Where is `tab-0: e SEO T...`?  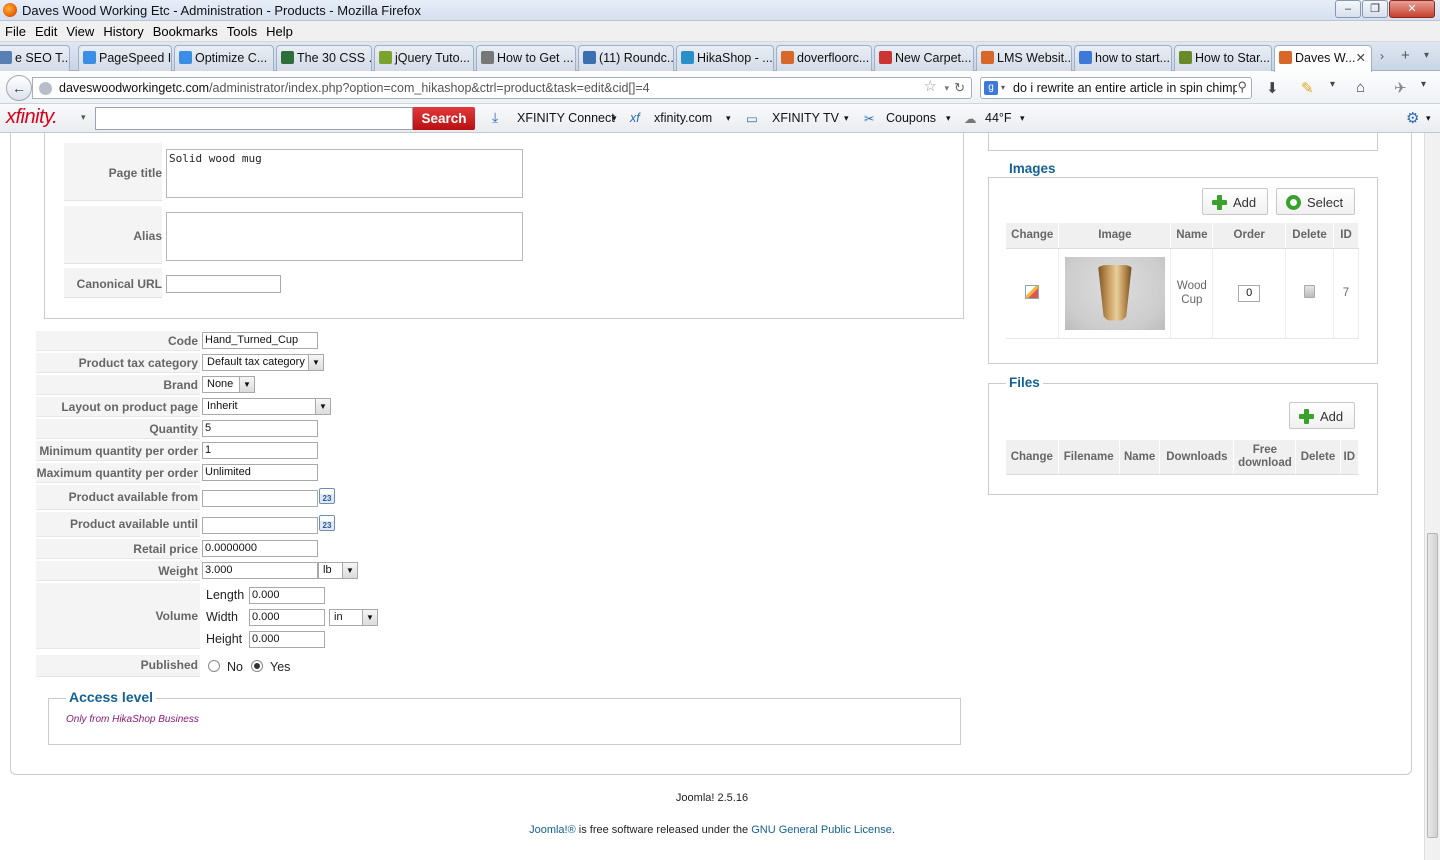 tab-0: e SEO T... is located at coordinates (35, 58).